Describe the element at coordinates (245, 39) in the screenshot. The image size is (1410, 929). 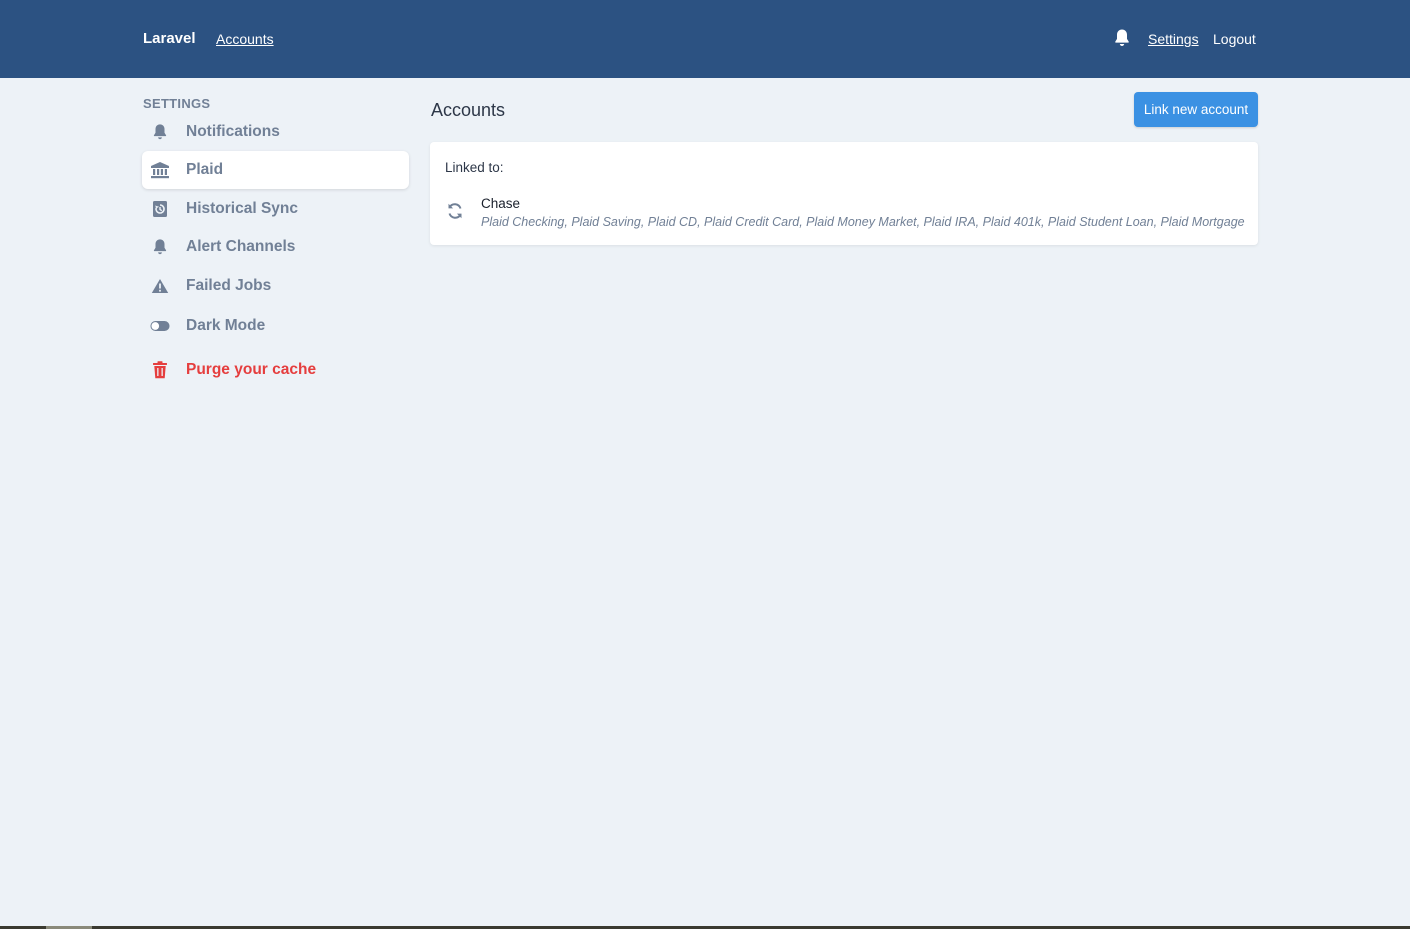
I see `nav-accounts-link: Accounts` at that location.